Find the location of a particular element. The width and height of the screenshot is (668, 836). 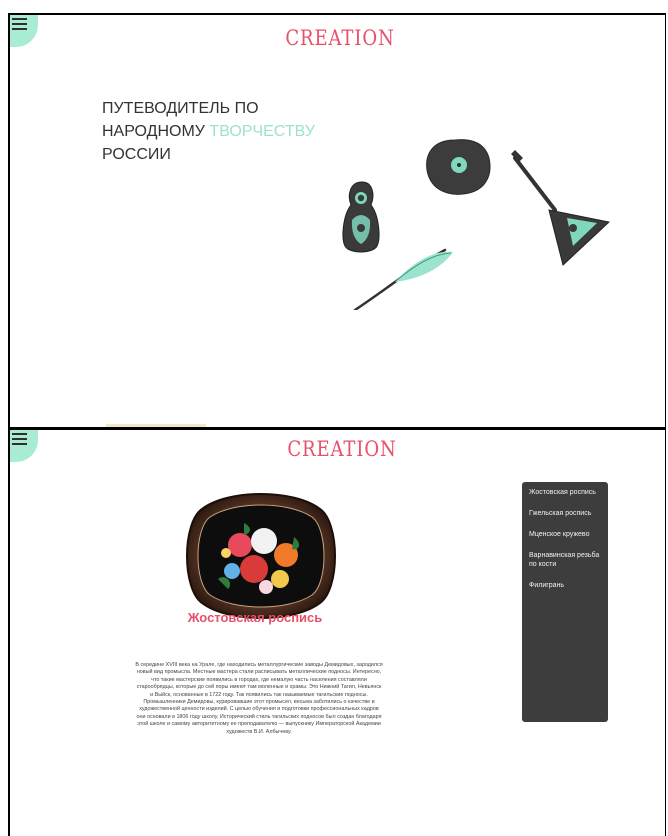

hero-line-2: НАРОДНОМУ ТВОРЧЕСТВУ is located at coordinates (208, 131).